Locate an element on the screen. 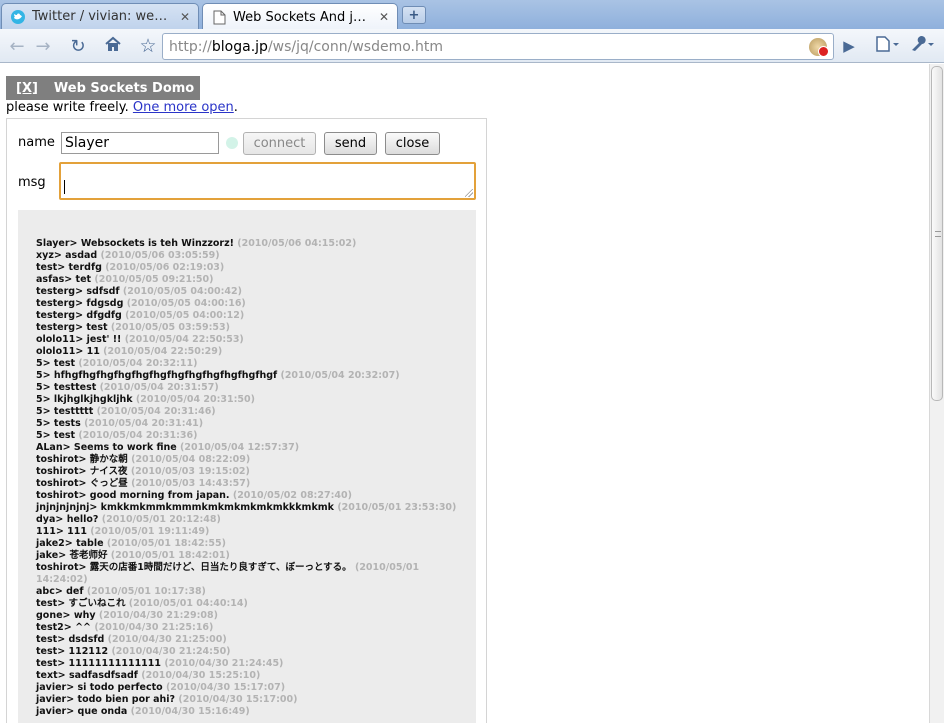  log-timestamp: (2010/04/30 21:24:50) is located at coordinates (171, 651).